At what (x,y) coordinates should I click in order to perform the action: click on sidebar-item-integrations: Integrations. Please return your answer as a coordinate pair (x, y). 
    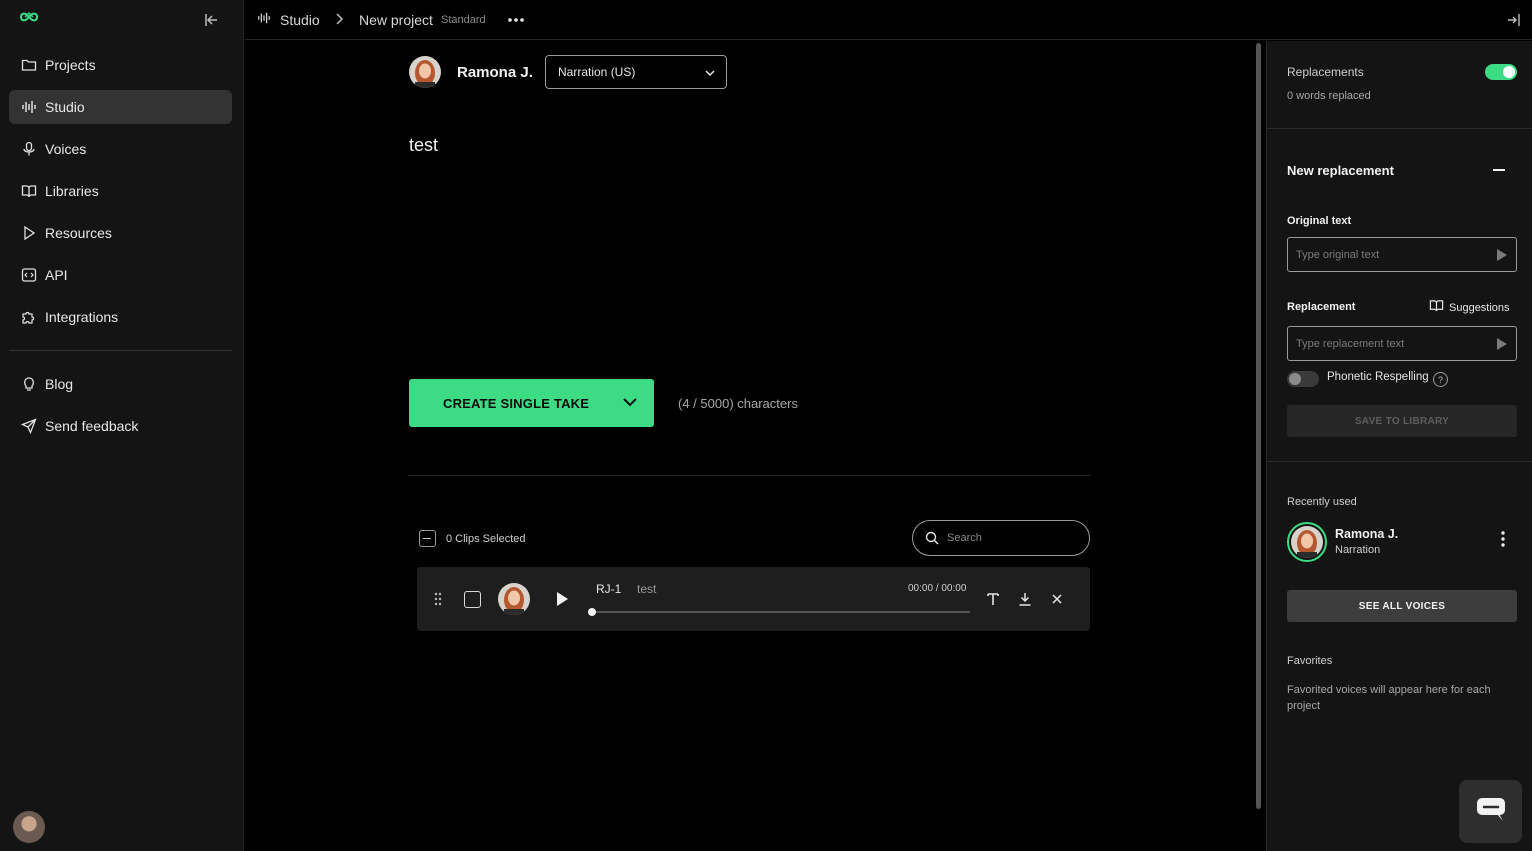
    Looking at the image, I should click on (120, 317).